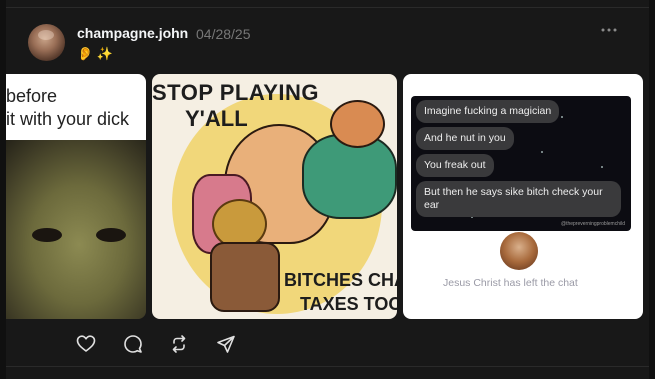 The image size is (655, 379). Describe the element at coordinates (226, 344) in the screenshot. I see `share-icon` at that location.